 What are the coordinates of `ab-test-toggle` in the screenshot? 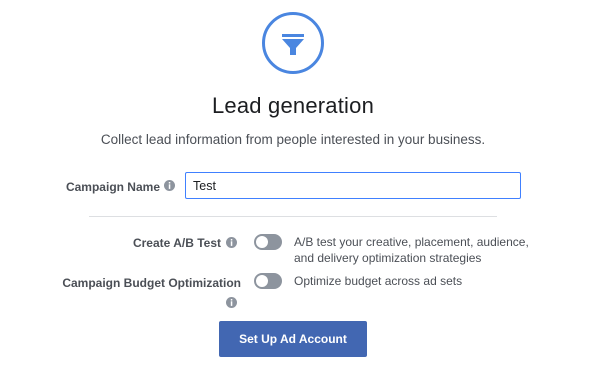 It's located at (268, 242).